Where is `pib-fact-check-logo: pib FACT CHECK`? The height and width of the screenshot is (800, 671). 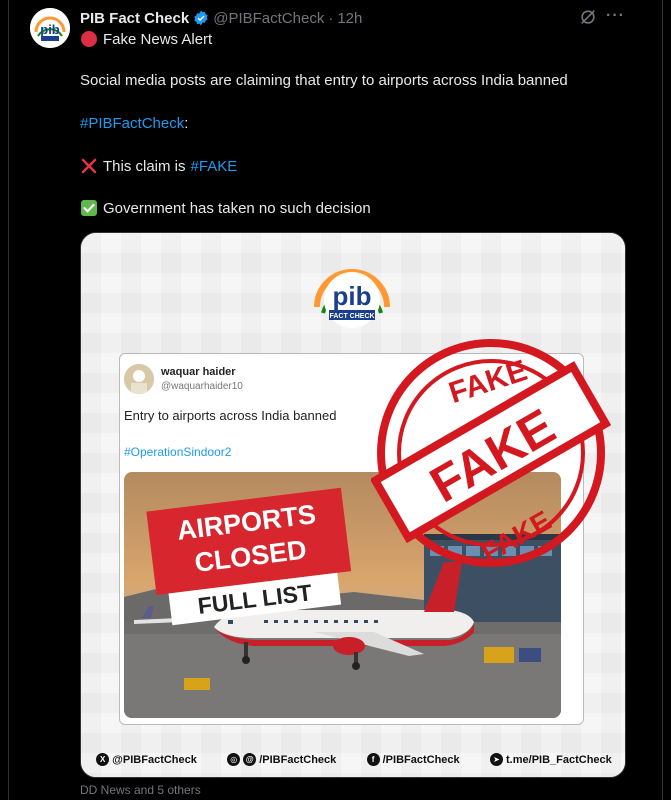 pib-fact-check-logo: pib FACT CHECK is located at coordinates (352, 298).